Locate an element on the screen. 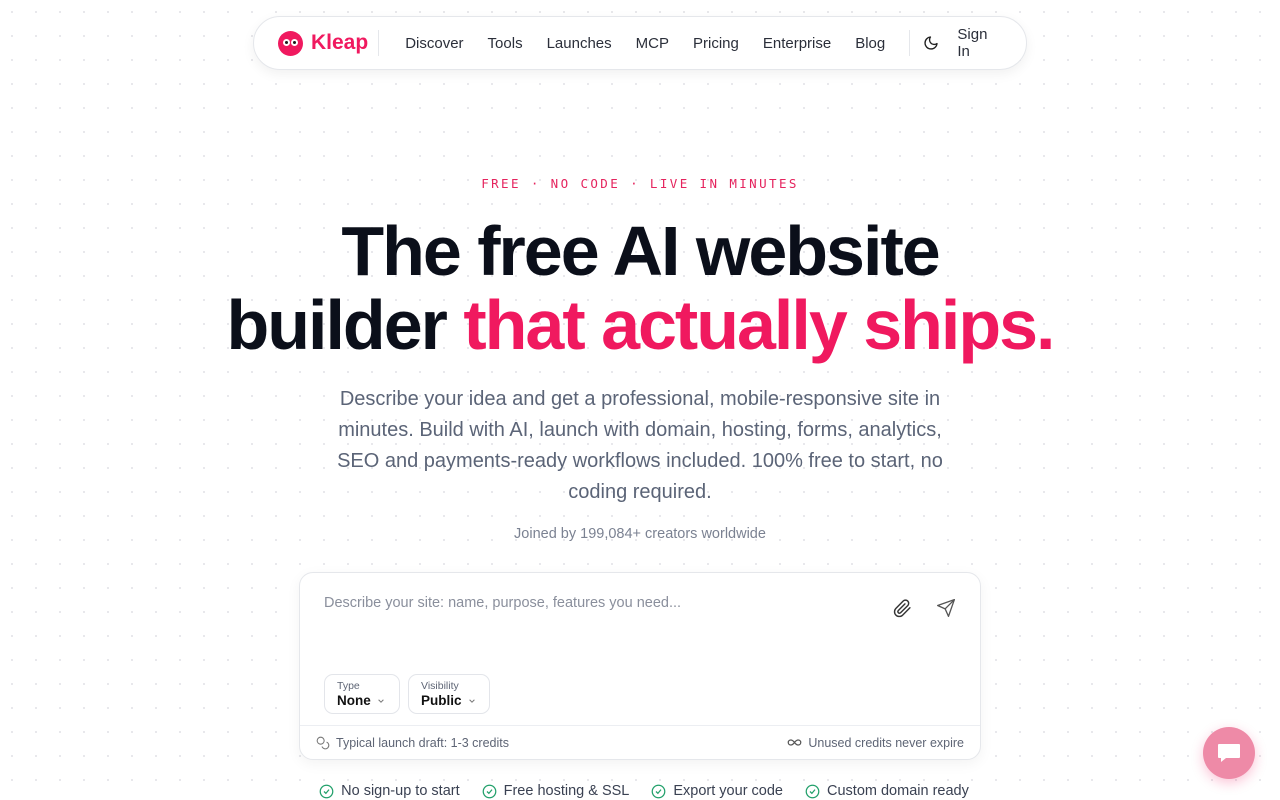 The image size is (1280, 800). type-select-value: None is located at coordinates (354, 700).